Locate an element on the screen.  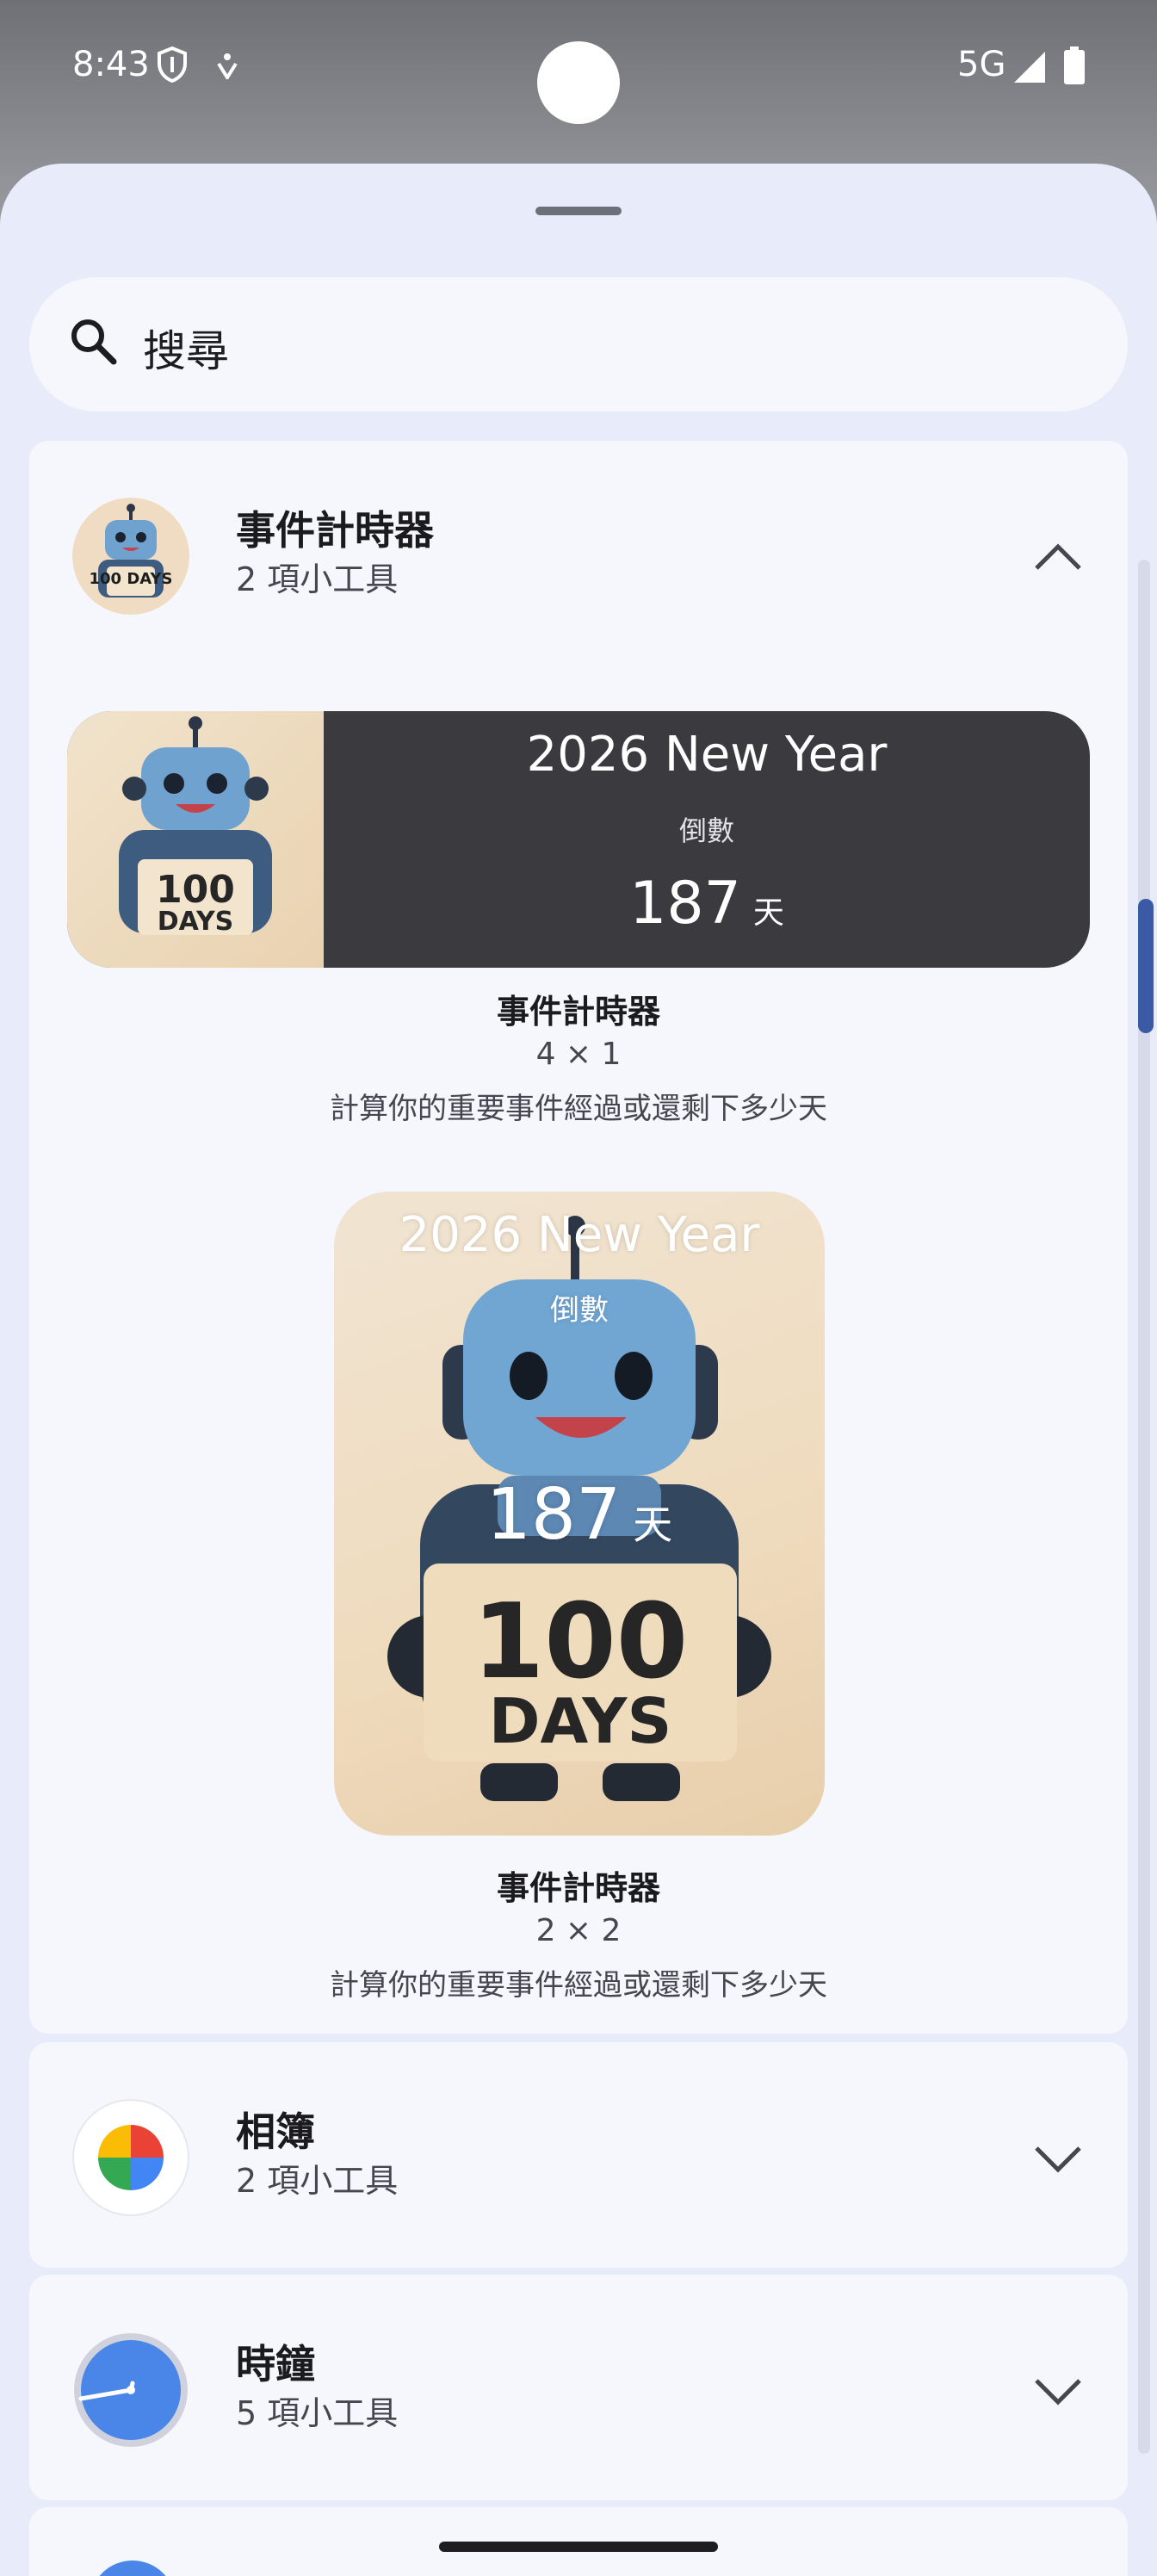
search-bar: 搜尋 is located at coordinates (579, 344).